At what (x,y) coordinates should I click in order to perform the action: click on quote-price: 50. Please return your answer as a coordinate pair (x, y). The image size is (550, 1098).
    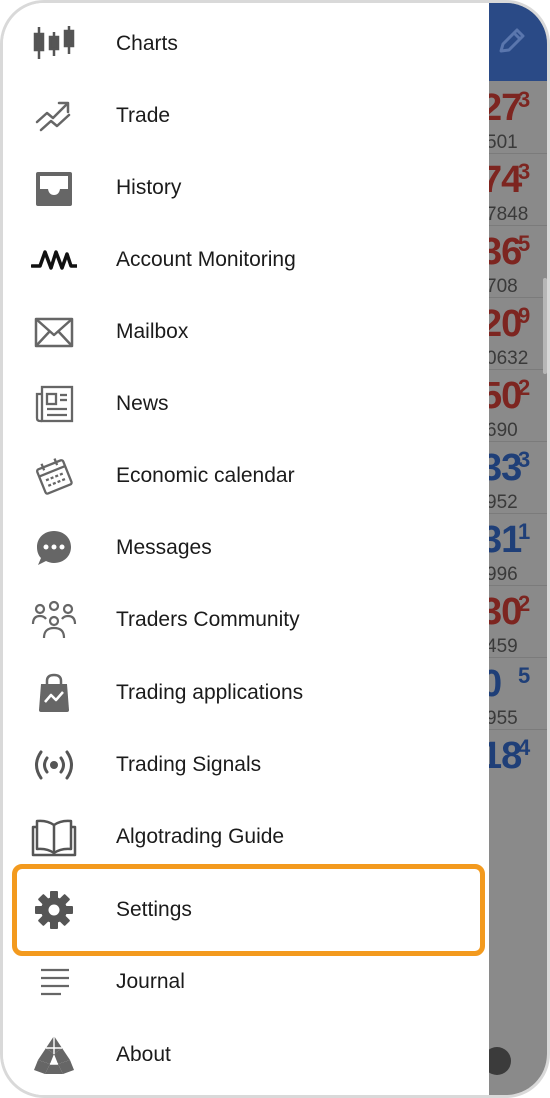
    Looking at the image, I should click on (505, 396).